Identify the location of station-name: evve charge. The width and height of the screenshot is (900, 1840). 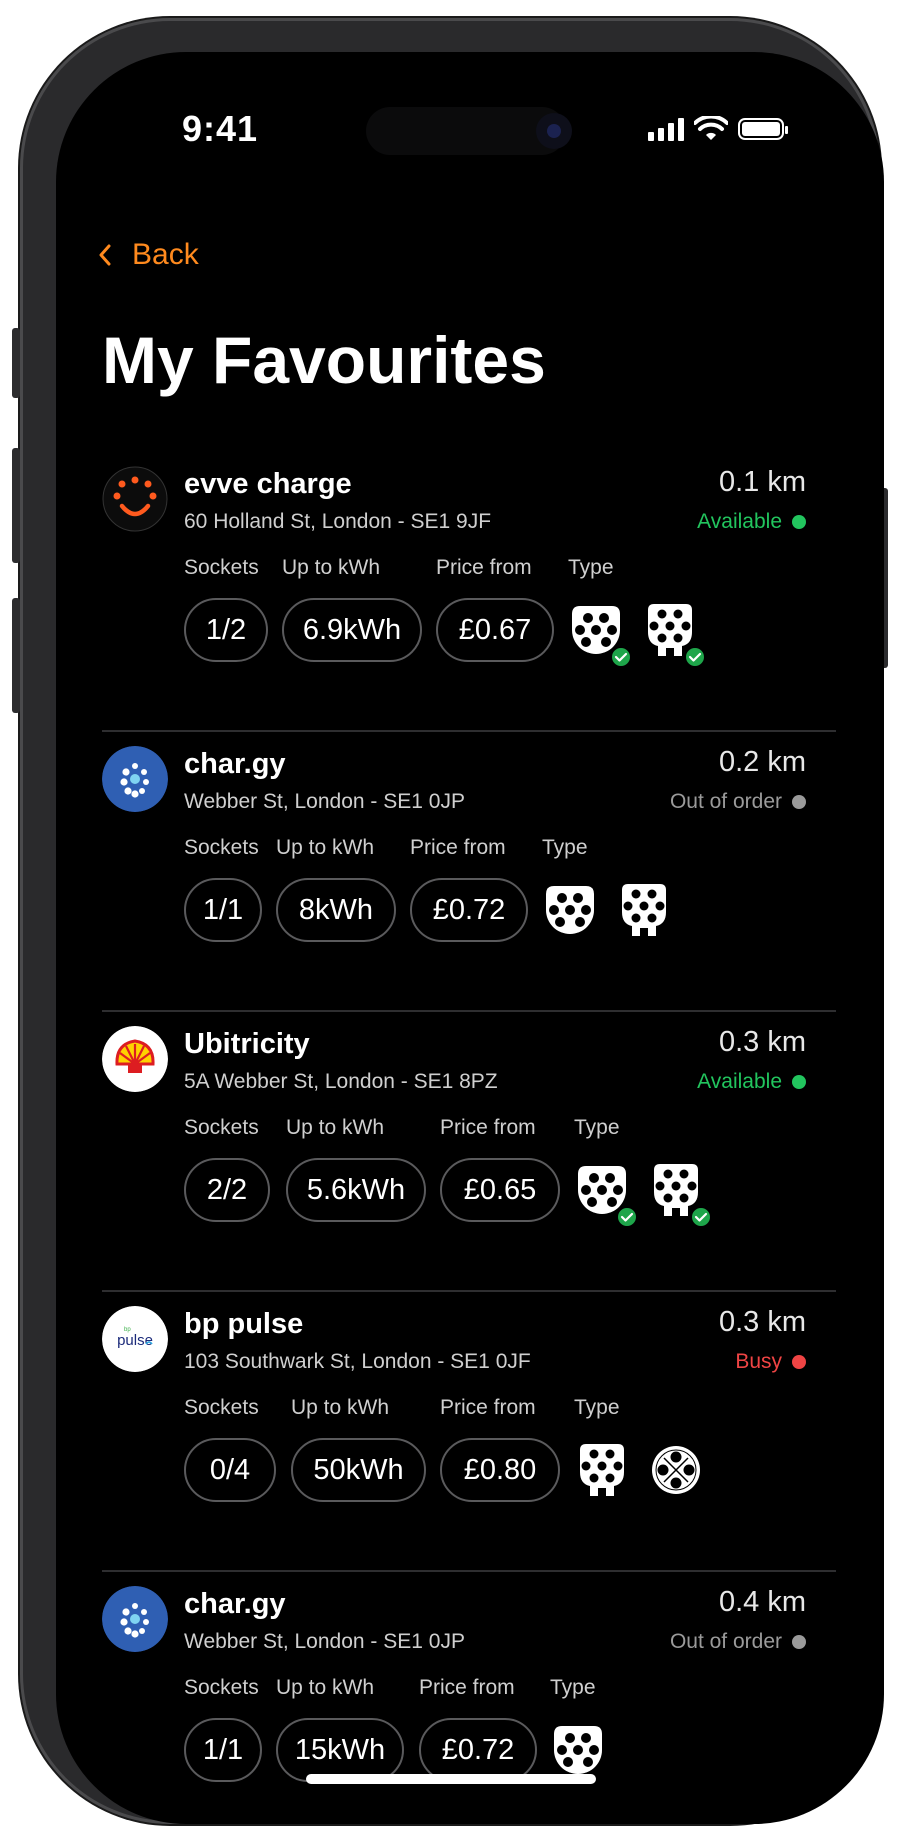
(268, 484).